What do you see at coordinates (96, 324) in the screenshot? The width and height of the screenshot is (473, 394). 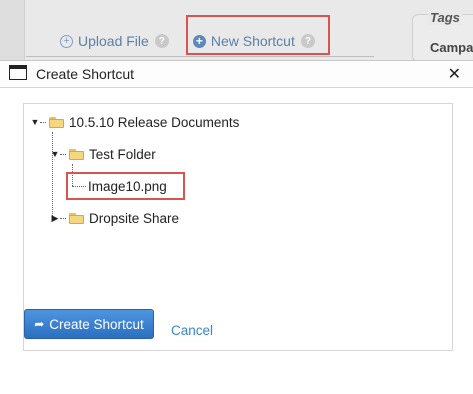 I see `create-shortcut-label: Create Shortcut` at bounding box center [96, 324].